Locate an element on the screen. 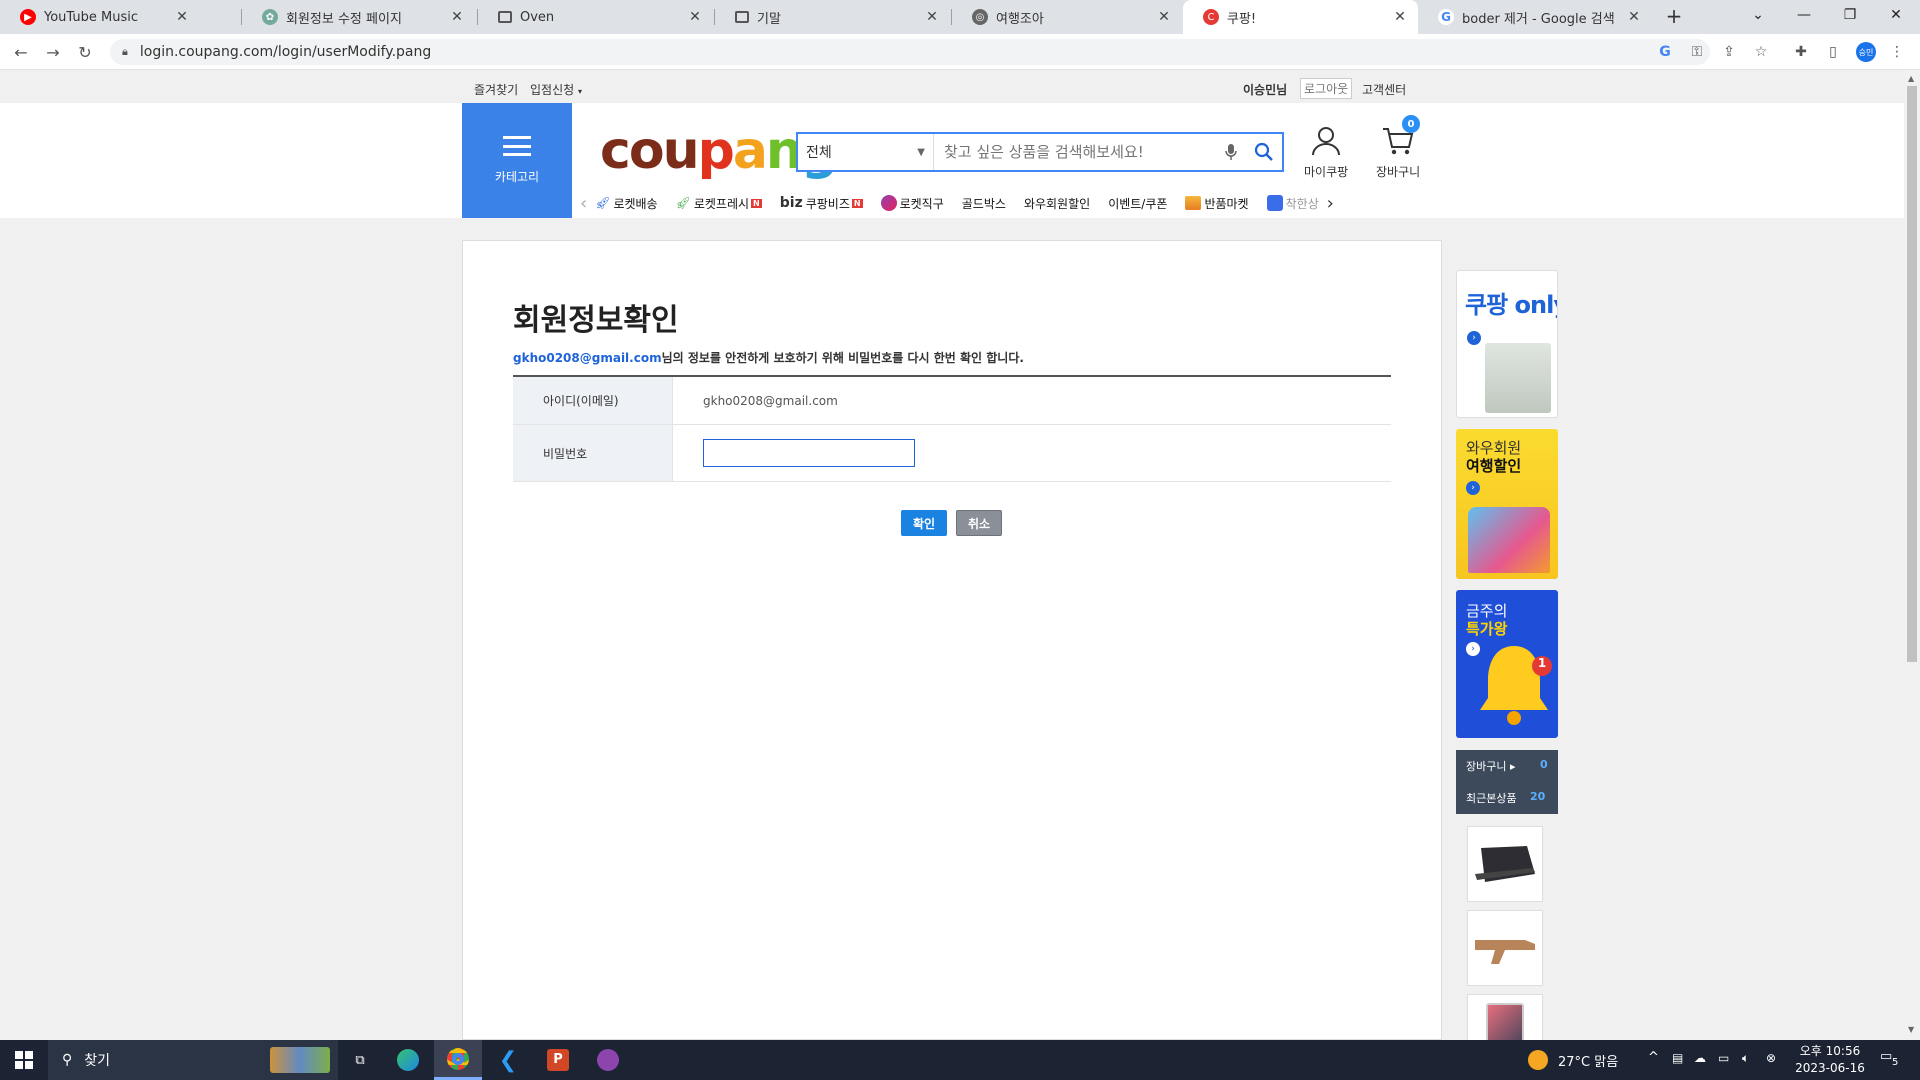 The width and height of the screenshot is (1920, 1080). extensions-icon: ✚ is located at coordinates (1801, 52).